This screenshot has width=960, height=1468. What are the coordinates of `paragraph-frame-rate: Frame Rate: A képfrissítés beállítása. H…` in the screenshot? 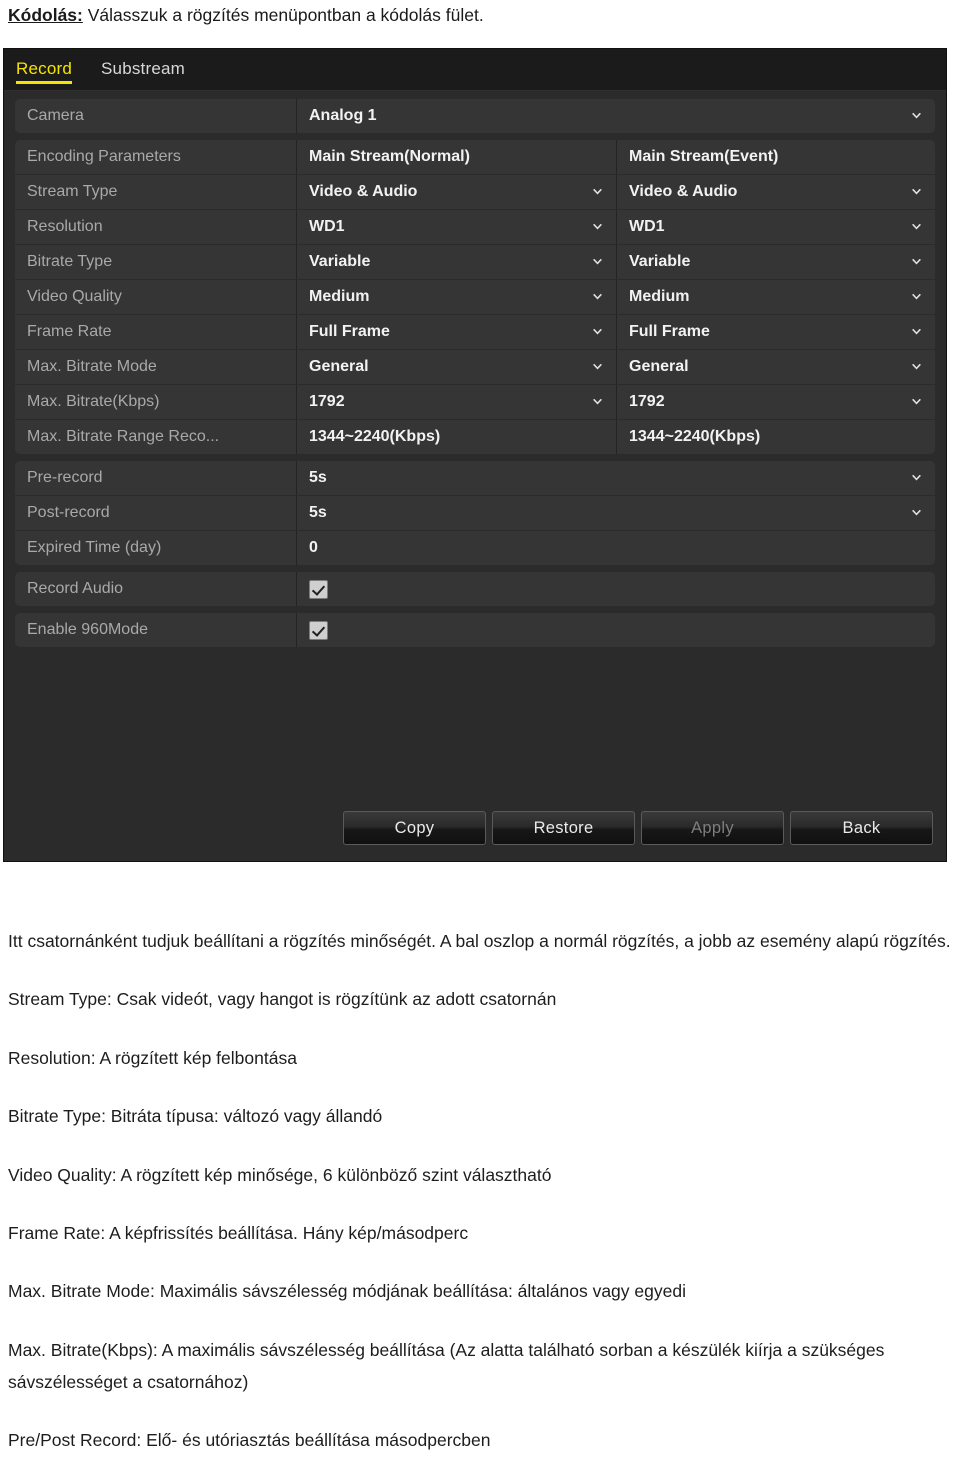 It's located at (238, 1232).